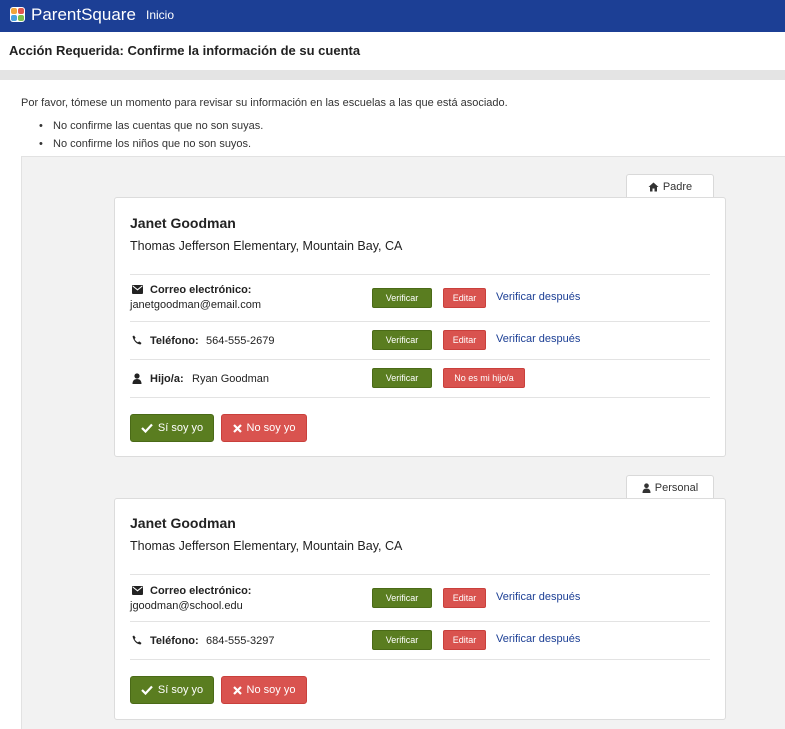  What do you see at coordinates (240, 341) in the screenshot?
I see `phone-value: 564-555-2679` at bounding box center [240, 341].